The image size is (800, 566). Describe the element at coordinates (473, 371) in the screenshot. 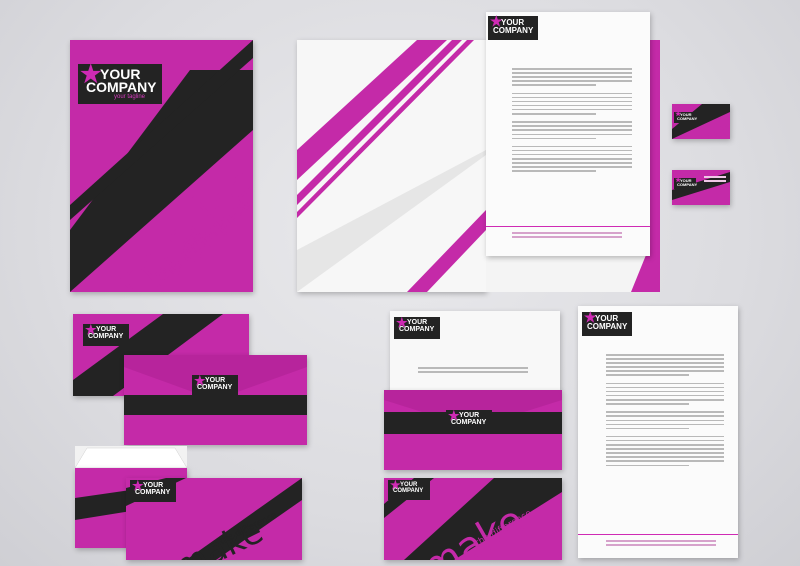

I see `white-envelope-address` at that location.